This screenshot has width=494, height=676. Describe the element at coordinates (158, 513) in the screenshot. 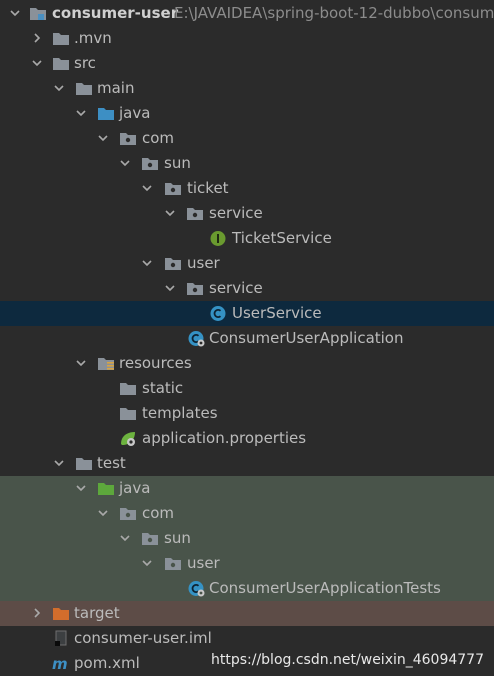

I see `node-label-com-test: com` at that location.